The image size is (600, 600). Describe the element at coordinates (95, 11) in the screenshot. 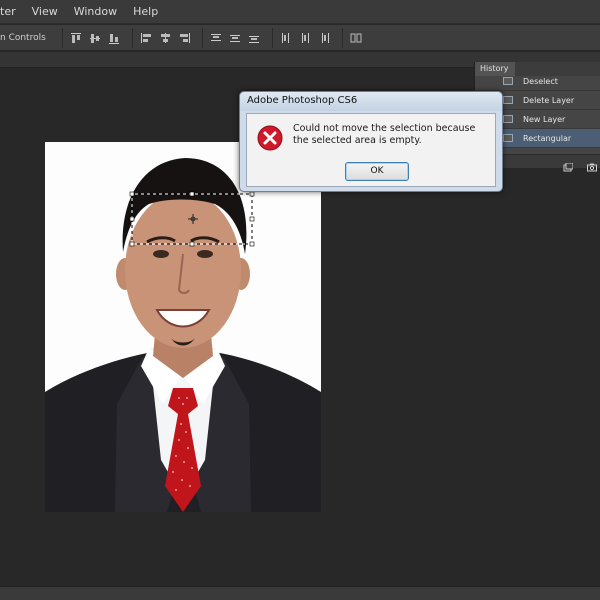

I see `menu-window: Window` at that location.